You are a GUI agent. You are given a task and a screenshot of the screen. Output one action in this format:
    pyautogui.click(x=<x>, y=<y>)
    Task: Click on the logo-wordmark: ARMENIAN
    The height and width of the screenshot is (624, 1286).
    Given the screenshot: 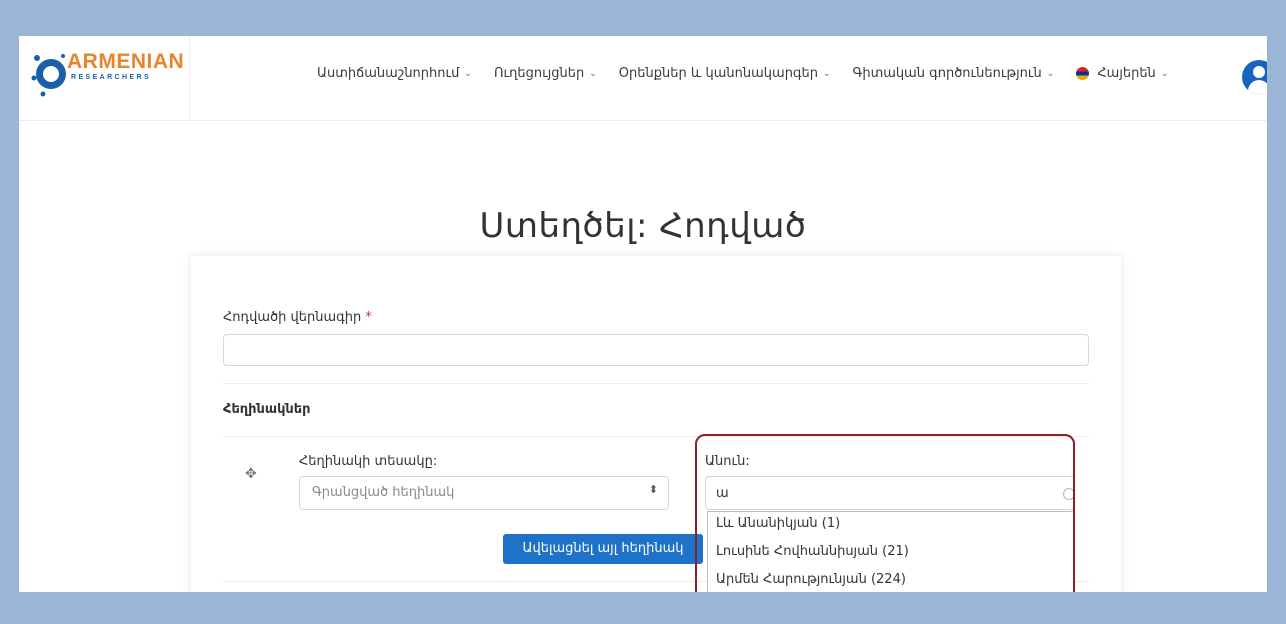 What is the action you would take?
    pyautogui.click(x=126, y=61)
    